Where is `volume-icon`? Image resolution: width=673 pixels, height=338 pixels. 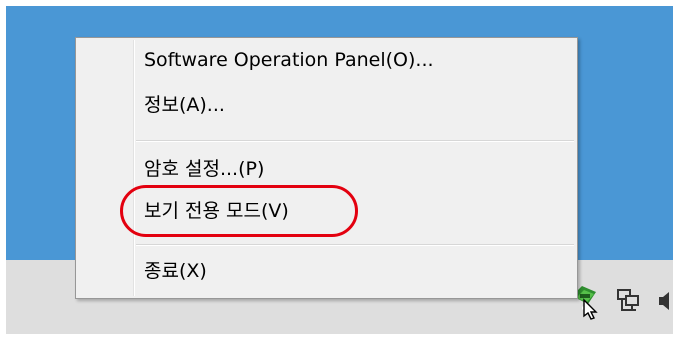
volume-icon is located at coordinates (664, 301).